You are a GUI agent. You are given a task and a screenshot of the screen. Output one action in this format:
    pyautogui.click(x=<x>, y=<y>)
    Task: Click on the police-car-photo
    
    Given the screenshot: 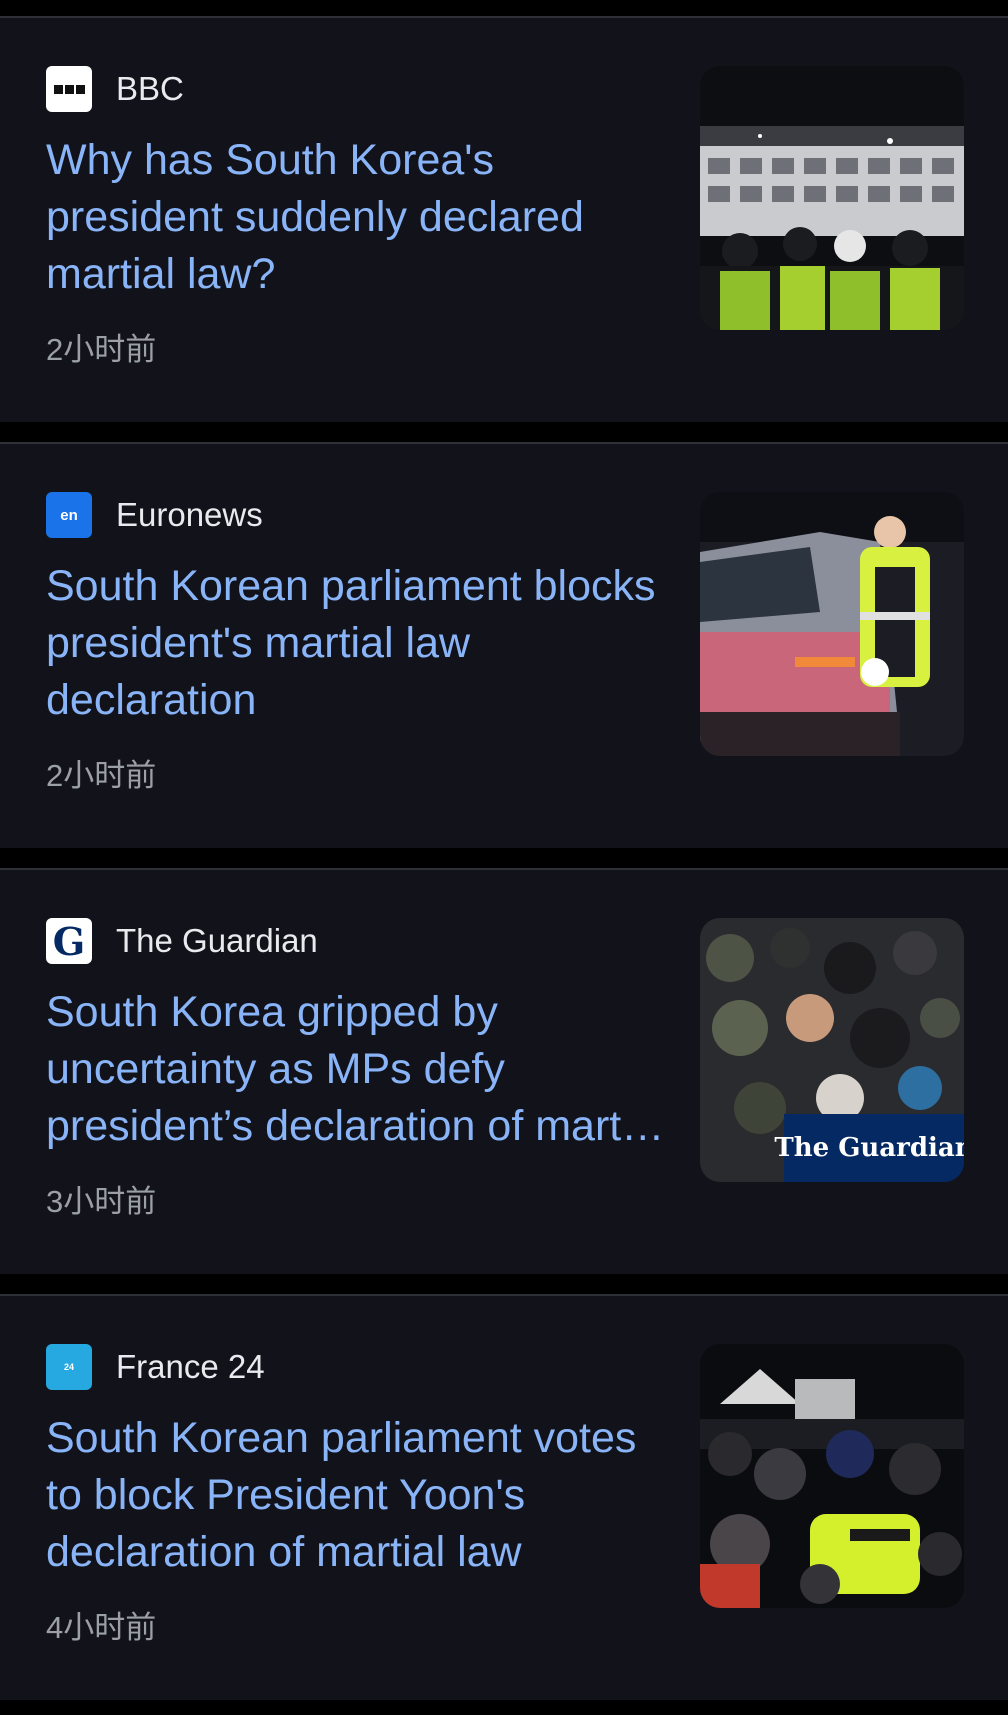 What is the action you would take?
    pyautogui.click(x=832, y=624)
    